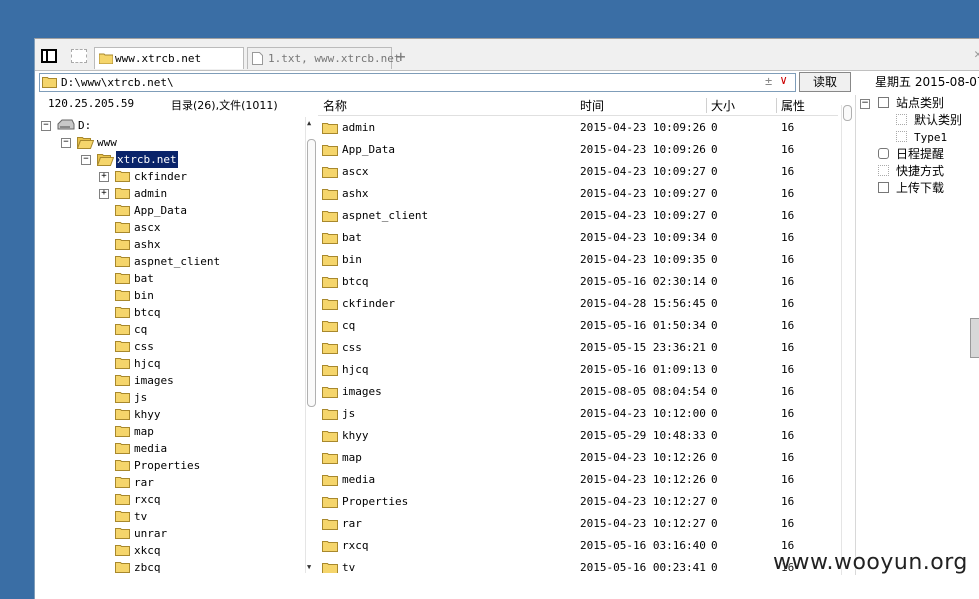 The height and width of the screenshot is (599, 979). What do you see at coordinates (79, 56) in the screenshot?
I see `layout-toggle-button` at bounding box center [79, 56].